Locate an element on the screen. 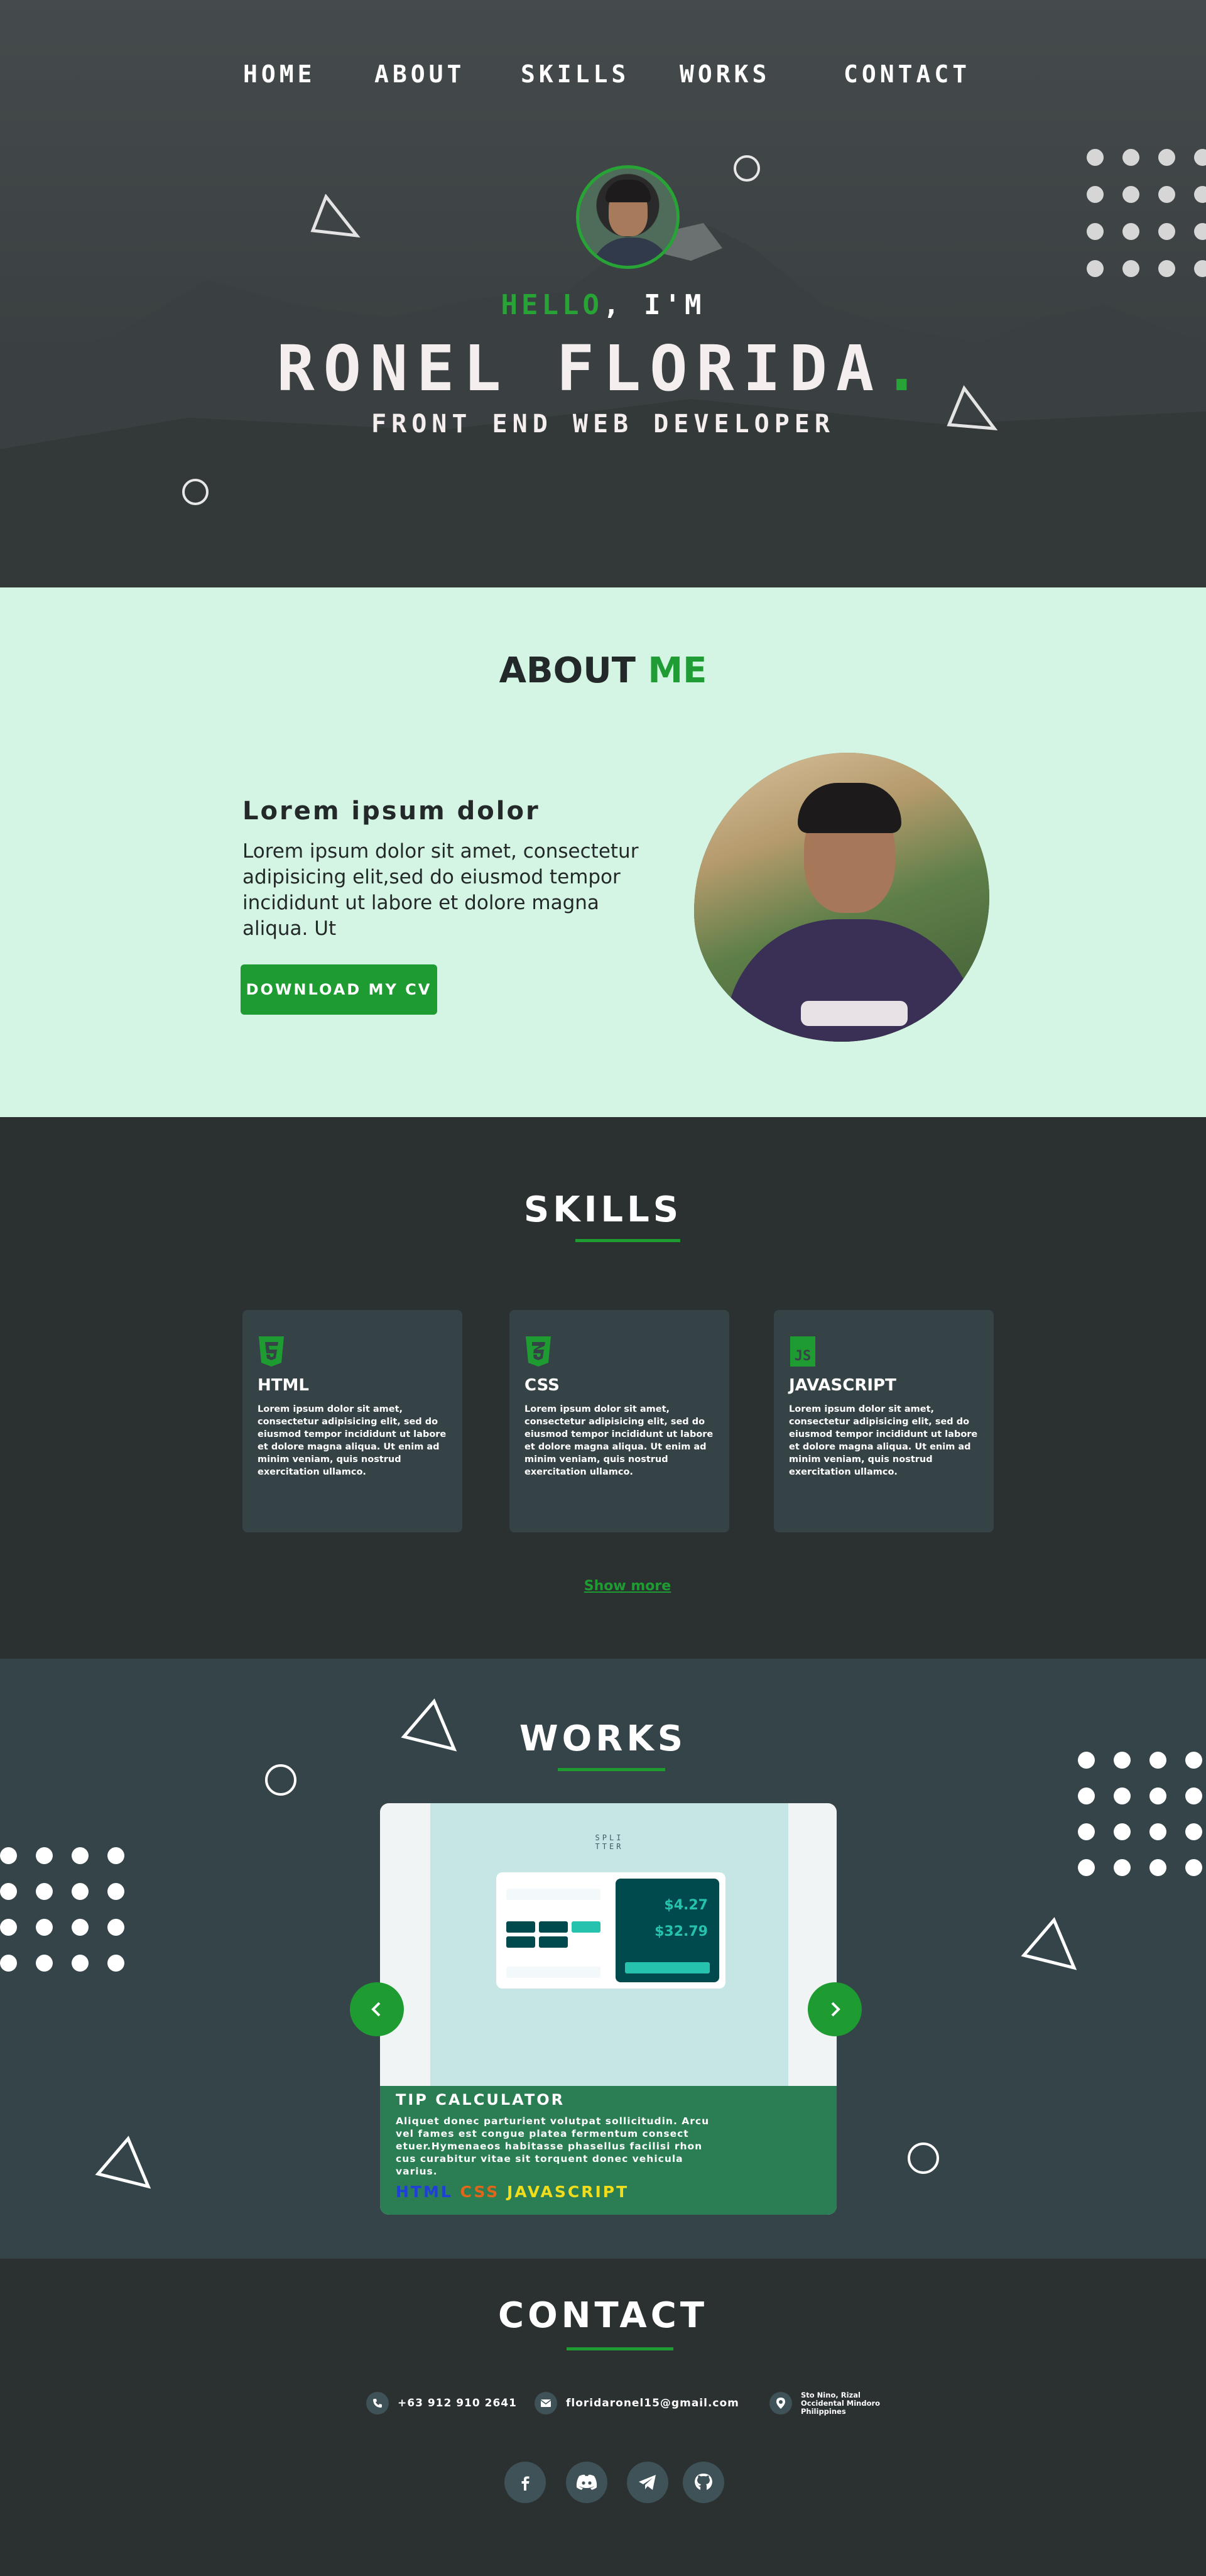 The width and height of the screenshot is (1206, 2576). github-icon is located at coordinates (703, 2482).